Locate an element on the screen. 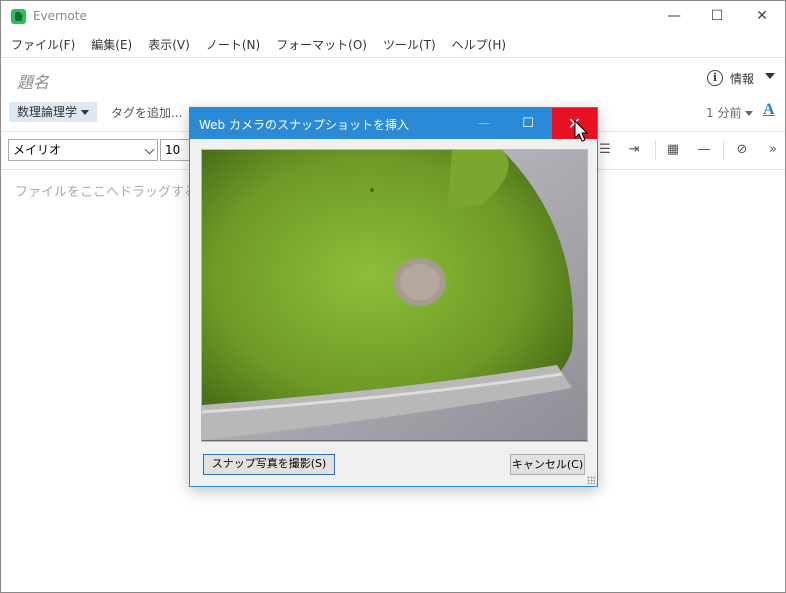 The height and width of the screenshot is (593, 786). horizontal-rule-icon: — is located at coordinates (704, 150).